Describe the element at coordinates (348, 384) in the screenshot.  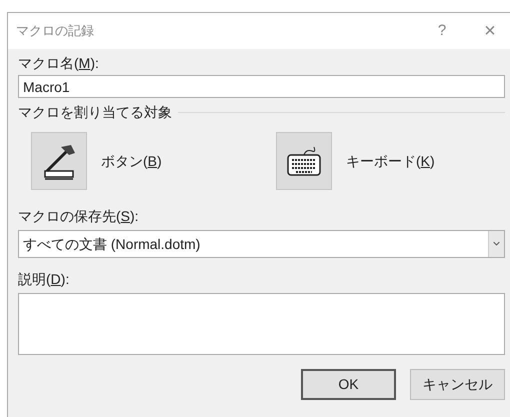
I see `ok-button: OK` at that location.